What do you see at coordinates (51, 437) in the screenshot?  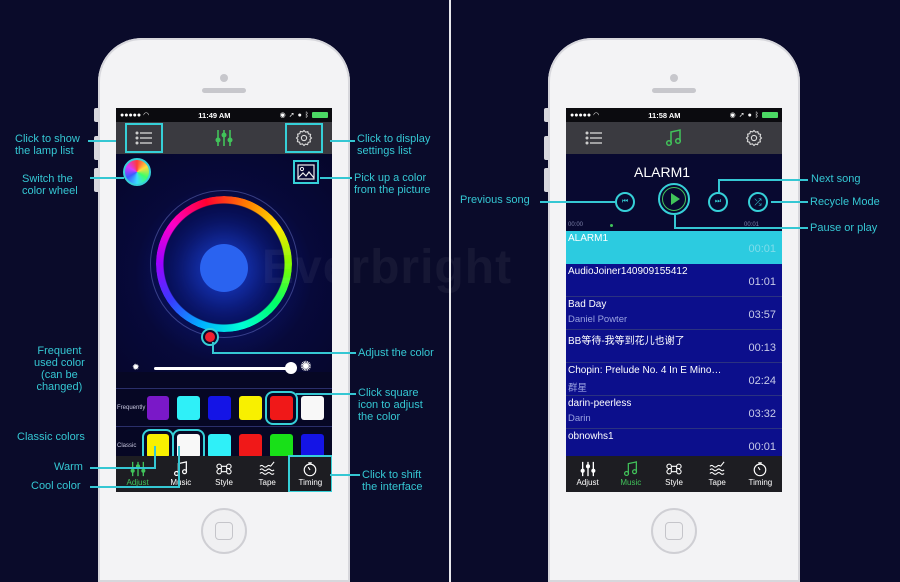 I see `annotation-classic: Classic colors` at bounding box center [51, 437].